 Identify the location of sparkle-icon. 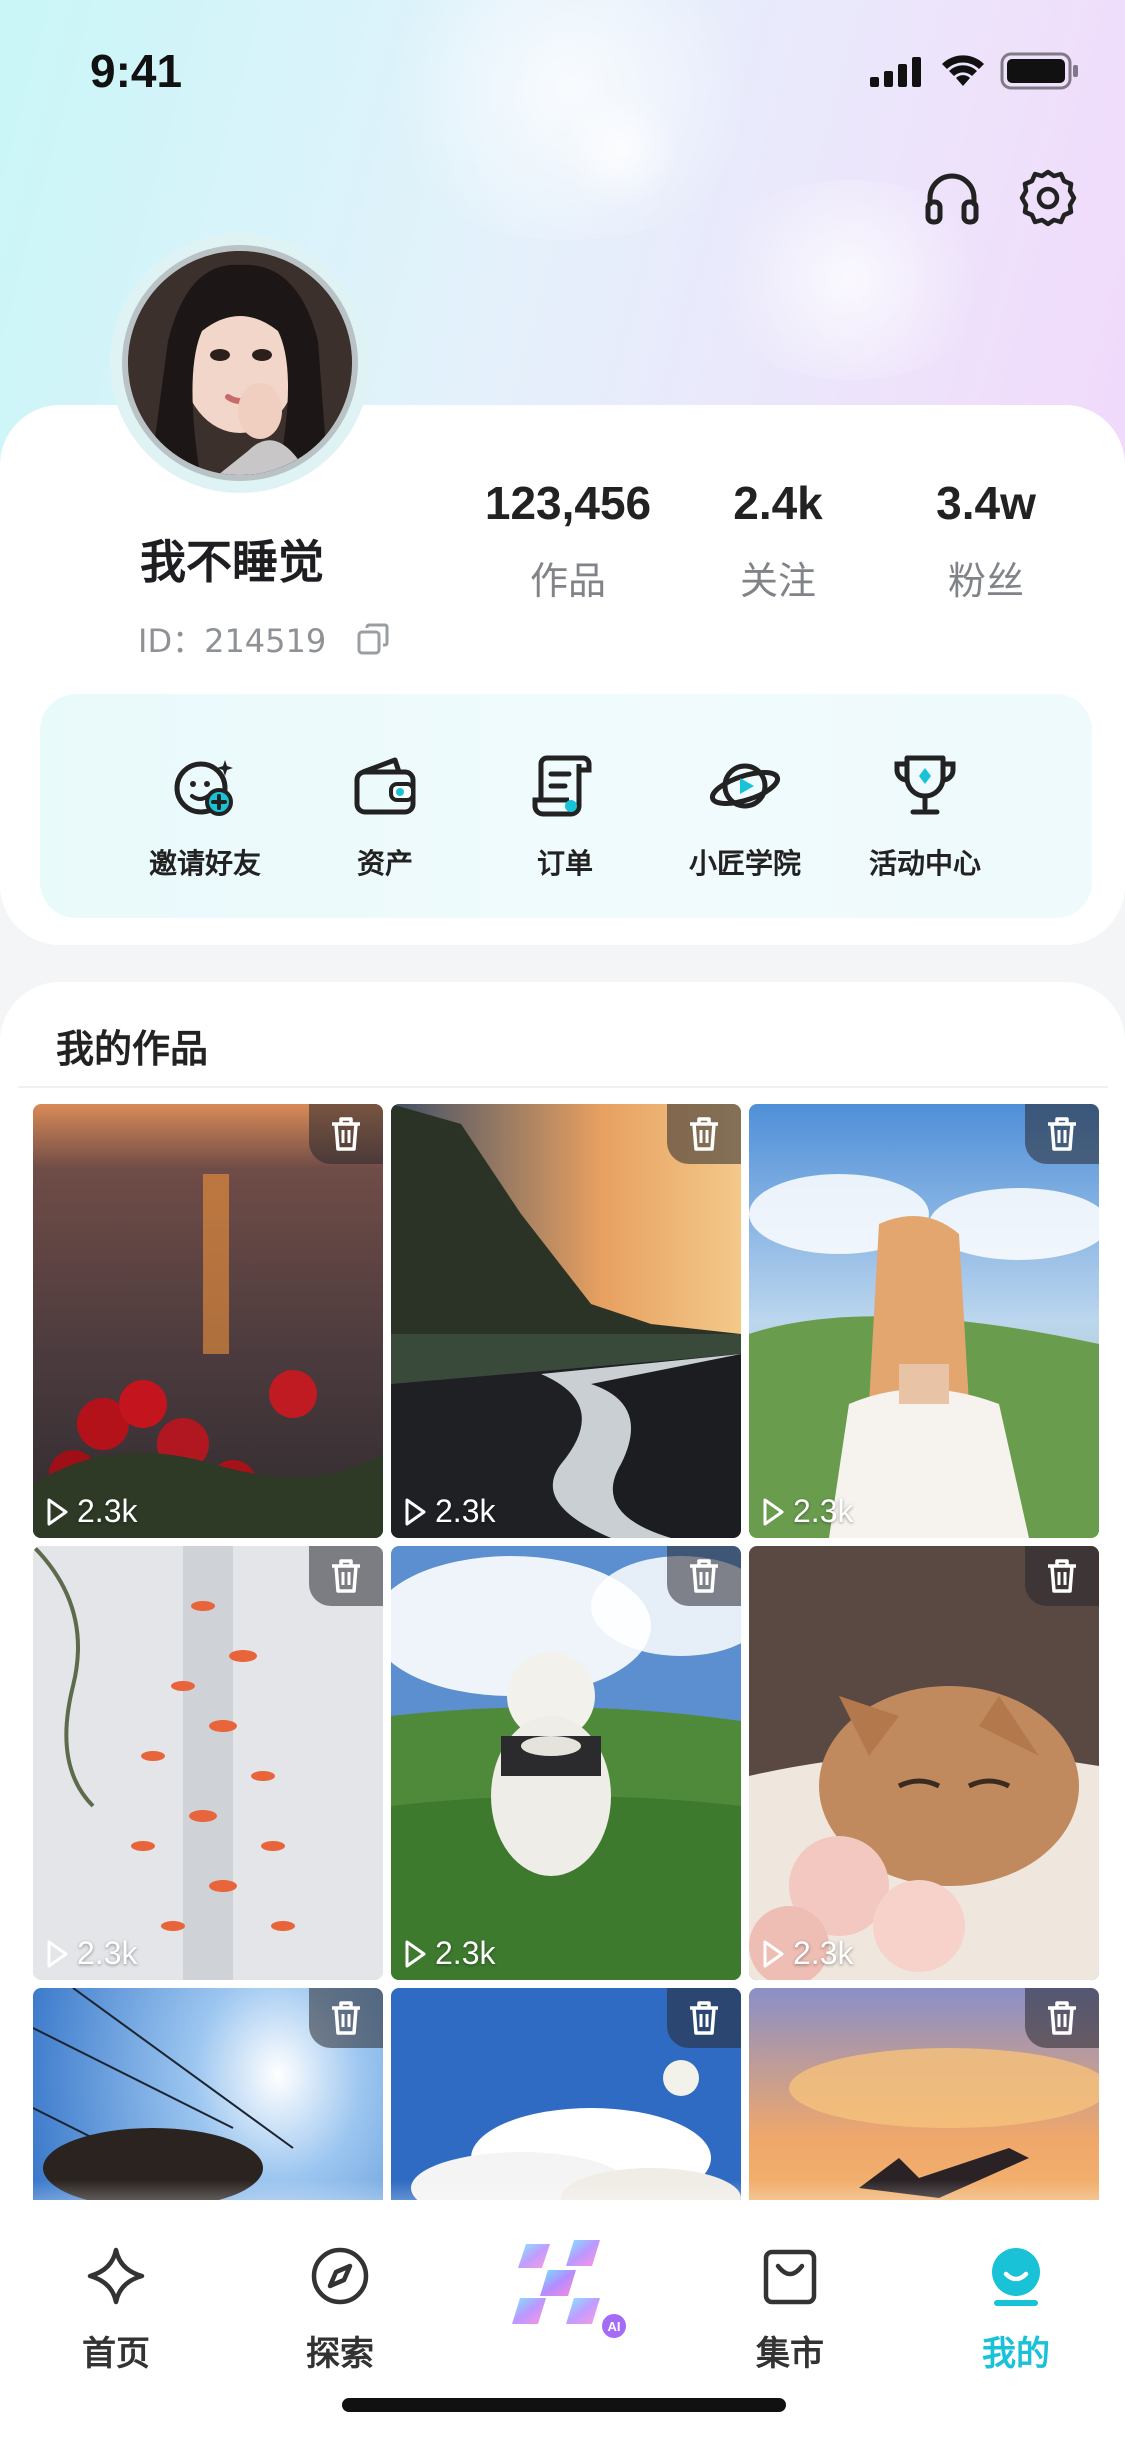
(116, 2276).